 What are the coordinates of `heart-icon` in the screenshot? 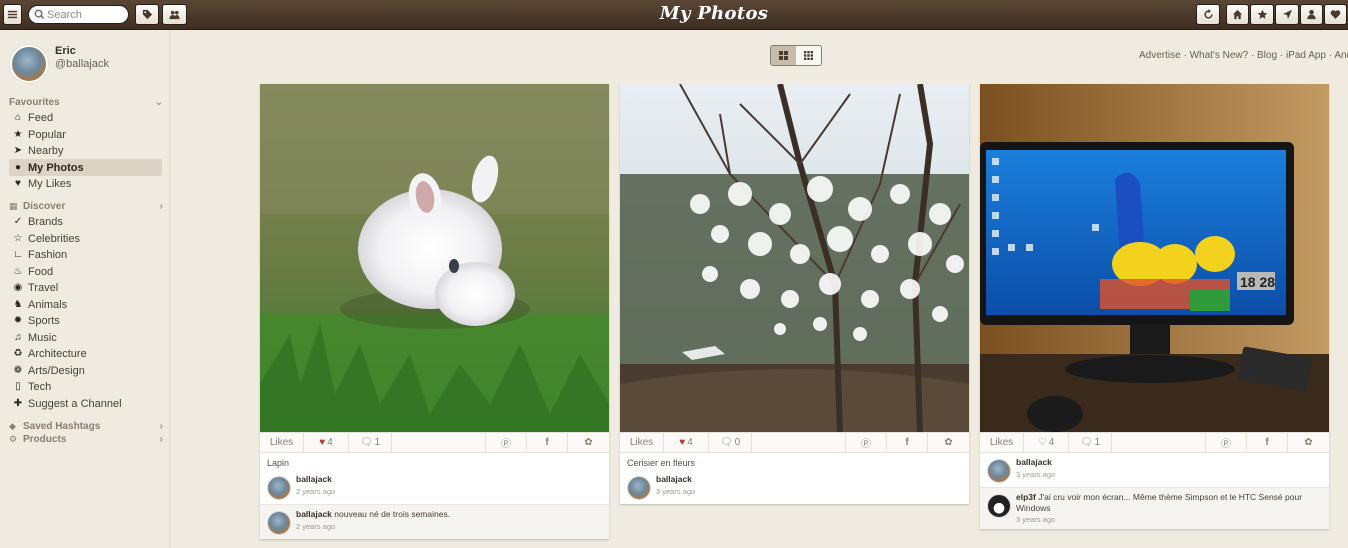 It's located at (1335, 14).